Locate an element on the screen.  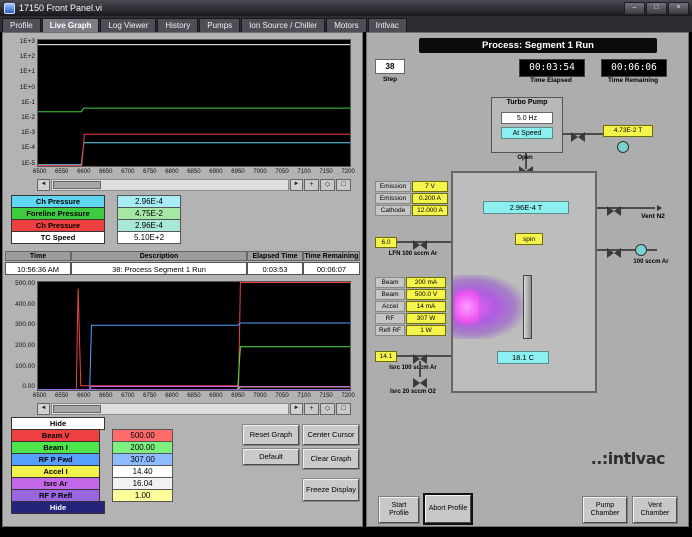
tab-profile: Profile is located at coordinates (21, 25).